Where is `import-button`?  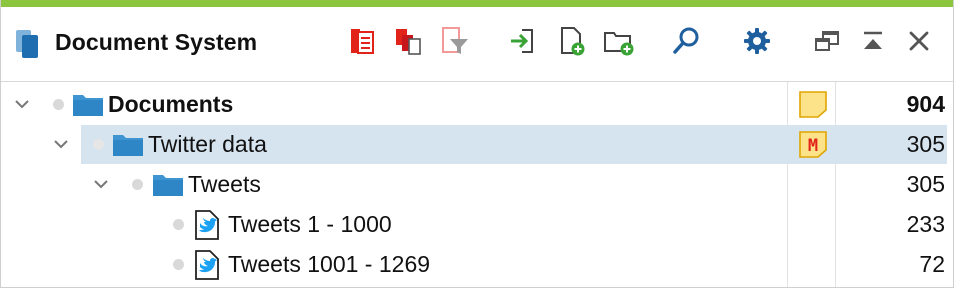 import-button is located at coordinates (522, 41).